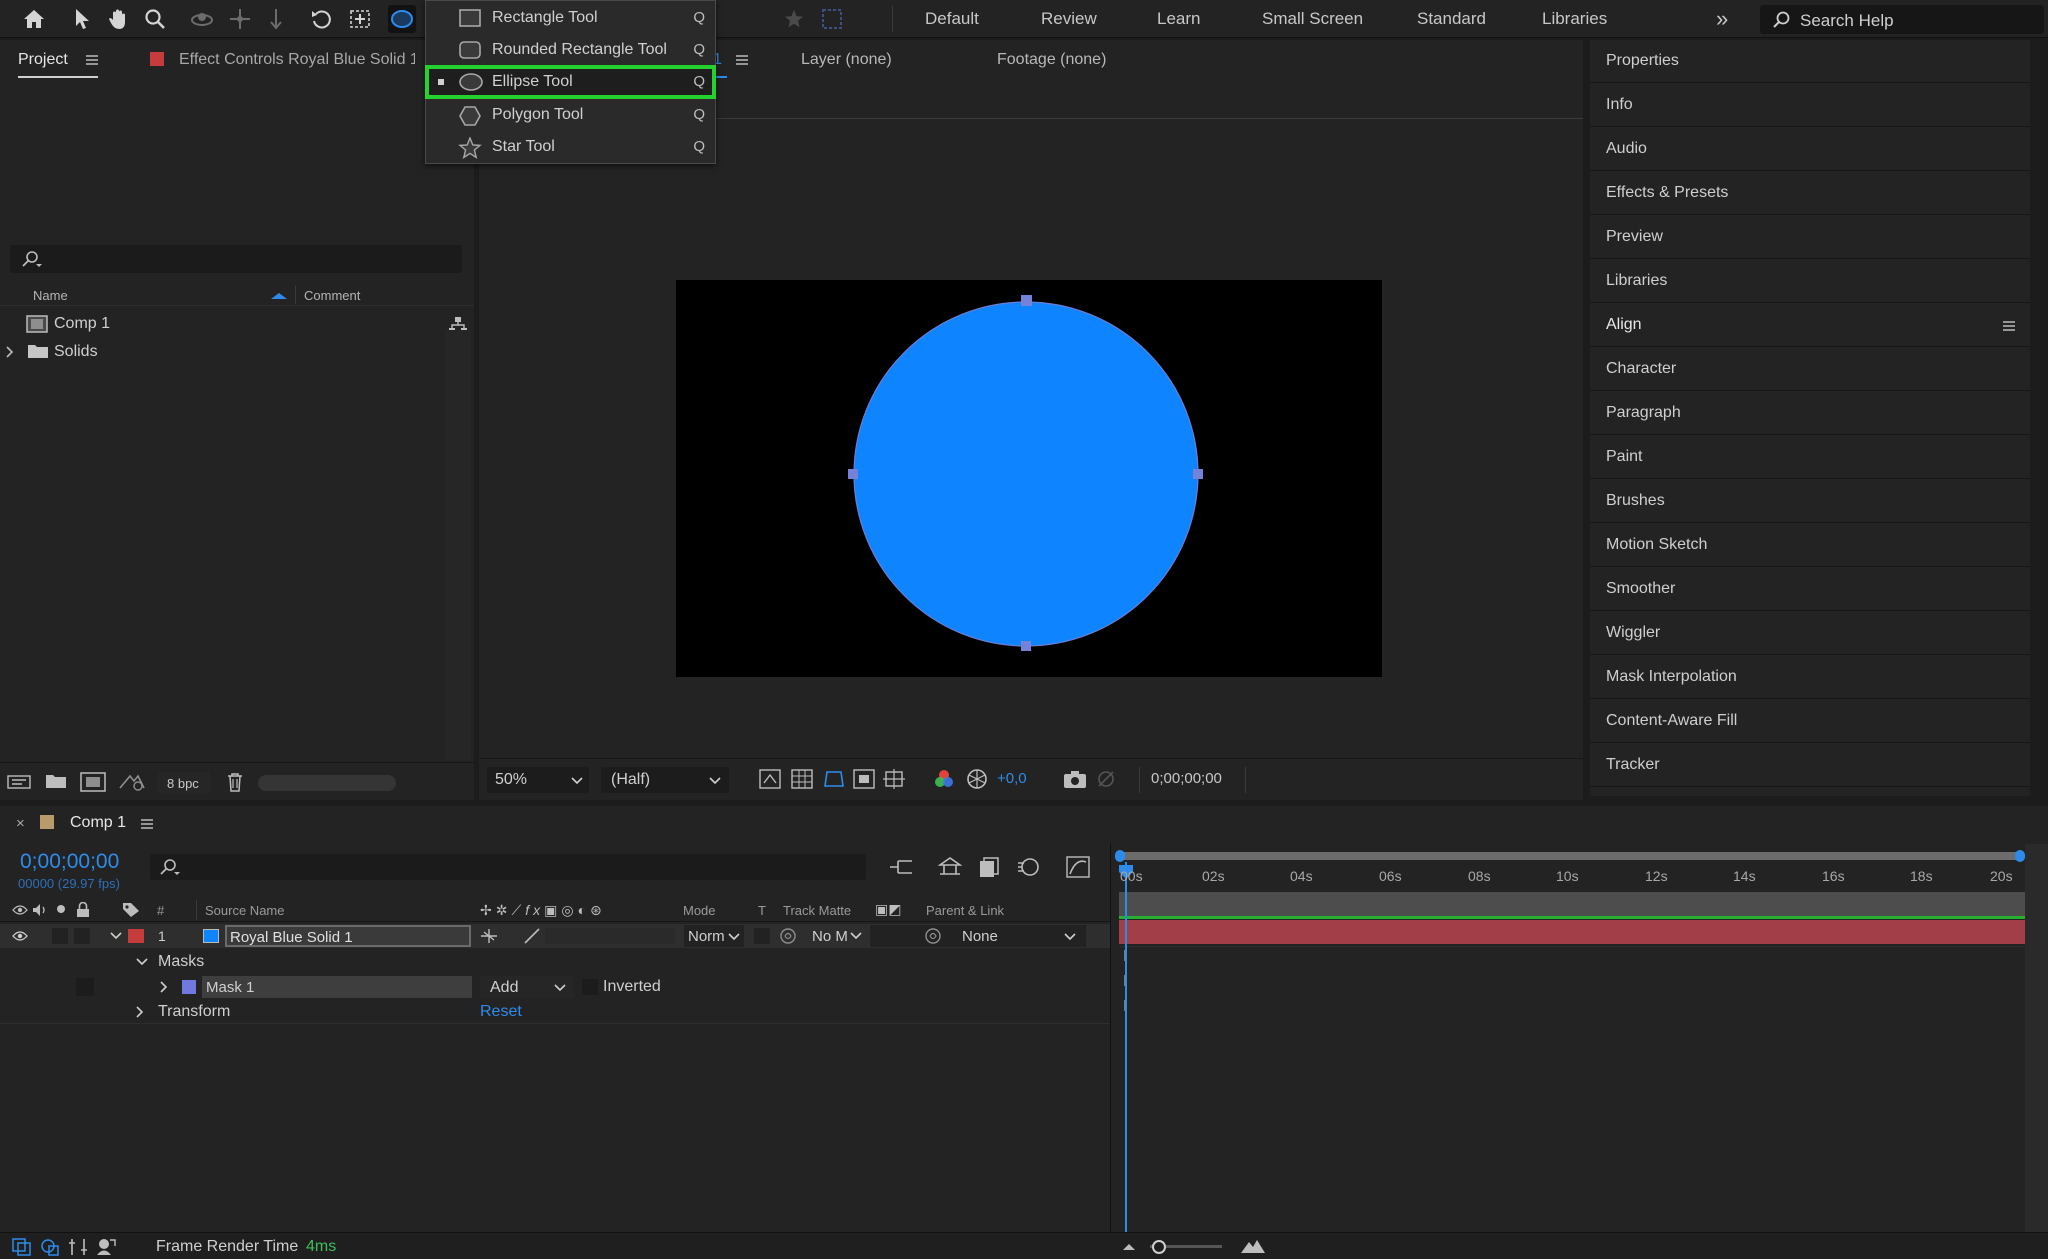  I want to click on current-time-indicator, so click(1126, 1047).